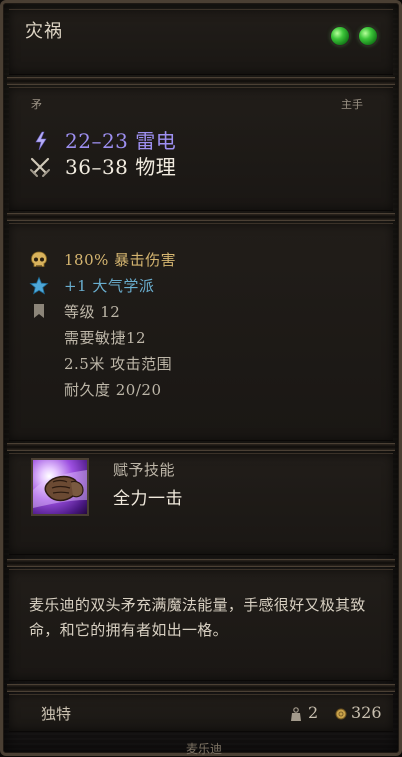 The width and height of the screenshot is (402, 757). I want to click on coin-icon, so click(341, 714).